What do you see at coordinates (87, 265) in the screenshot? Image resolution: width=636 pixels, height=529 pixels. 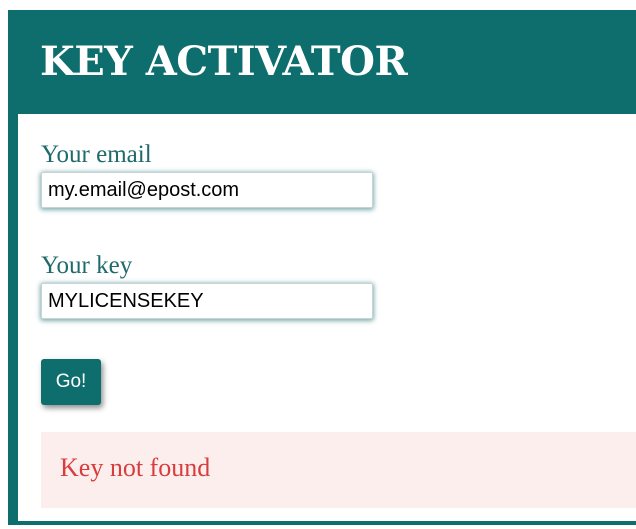 I see `key-label: Your key` at bounding box center [87, 265].